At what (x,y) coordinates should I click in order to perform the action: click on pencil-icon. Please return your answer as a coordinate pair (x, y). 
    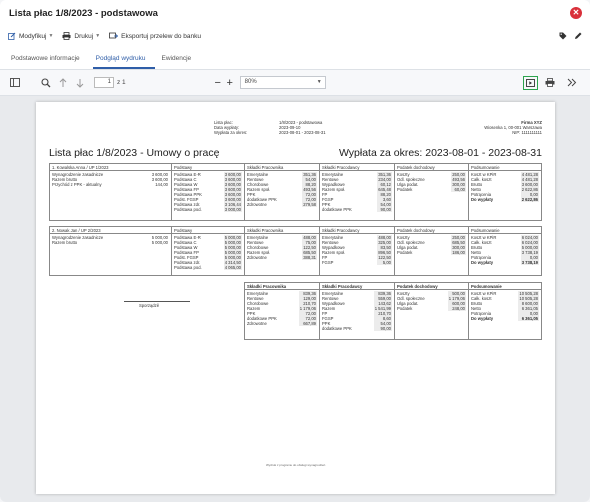
    Looking at the image, I should click on (578, 36).